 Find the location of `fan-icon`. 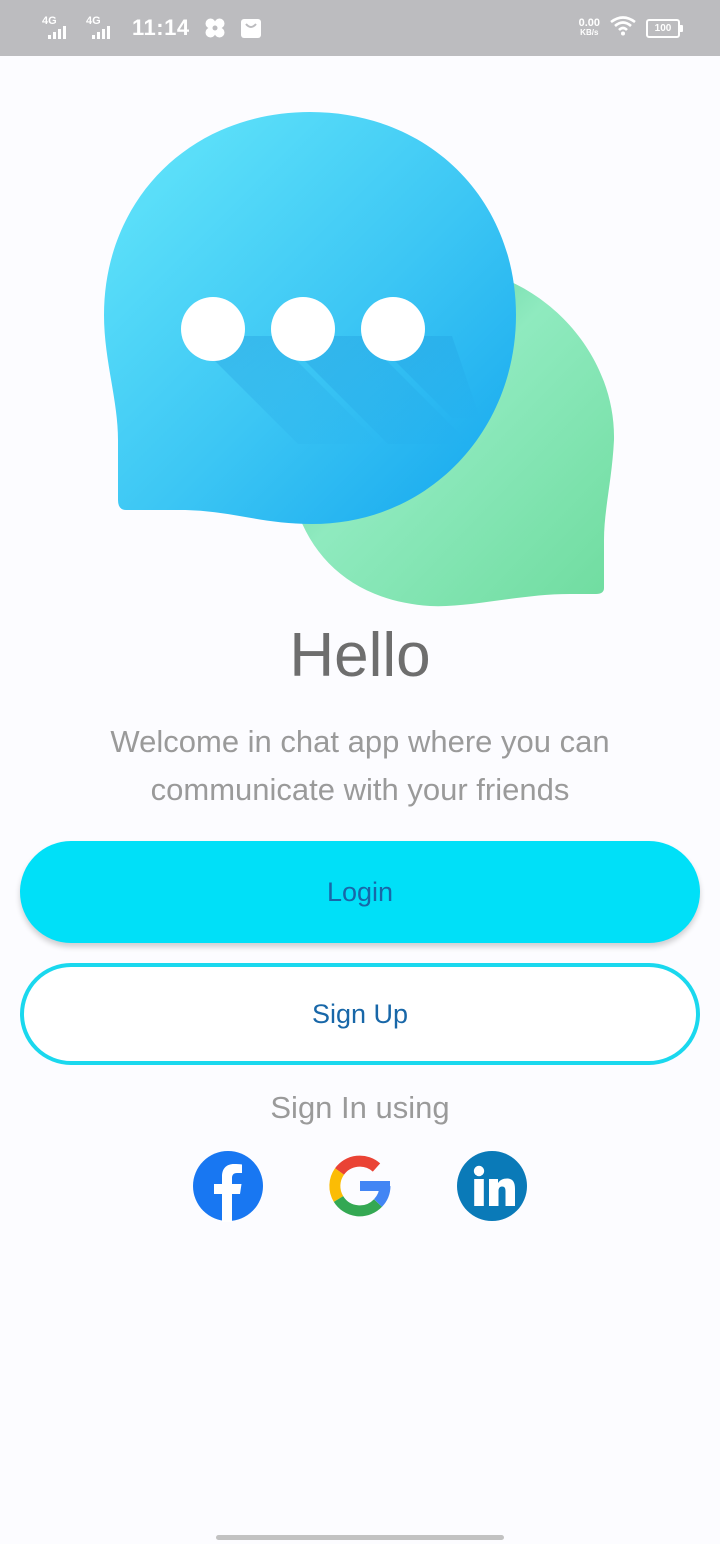

fan-icon is located at coordinates (215, 28).